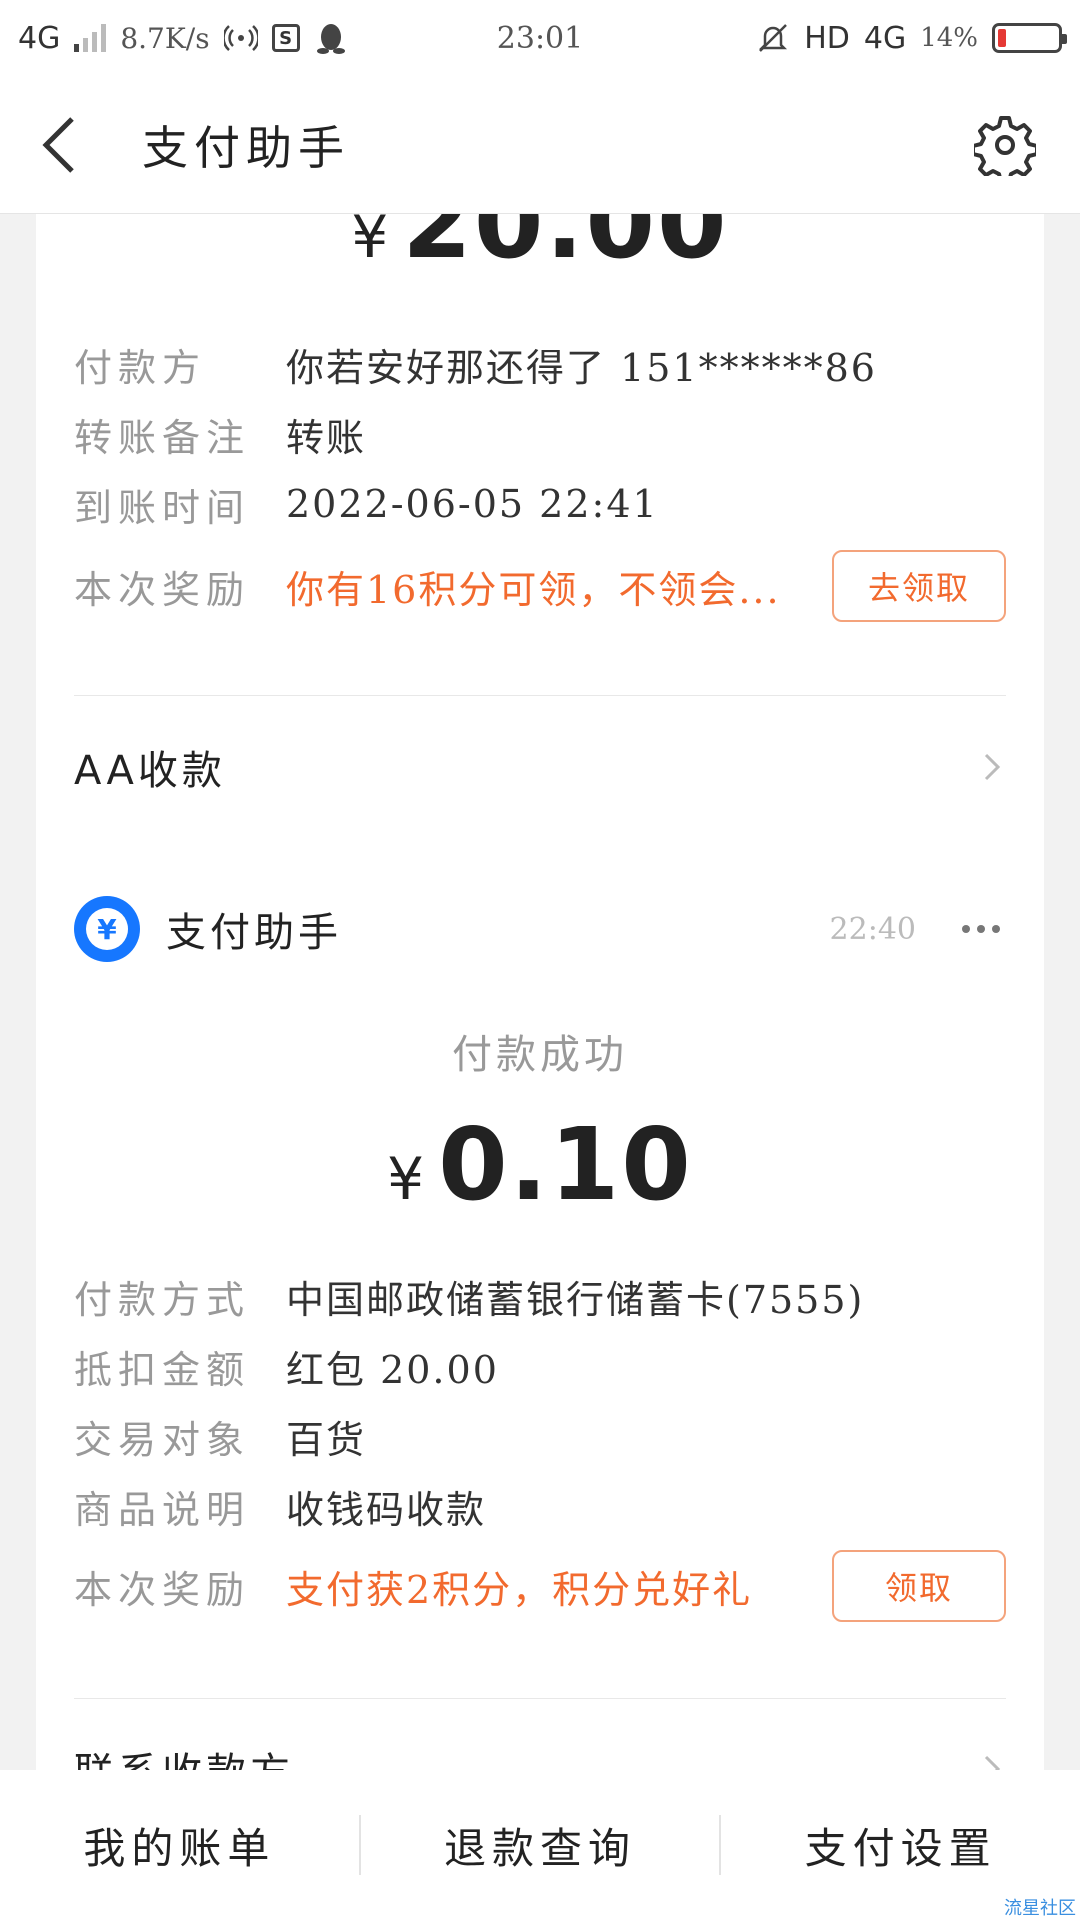  Describe the element at coordinates (911, 38) in the screenshot. I see `status-bar-right: HD 4G 14%` at that location.